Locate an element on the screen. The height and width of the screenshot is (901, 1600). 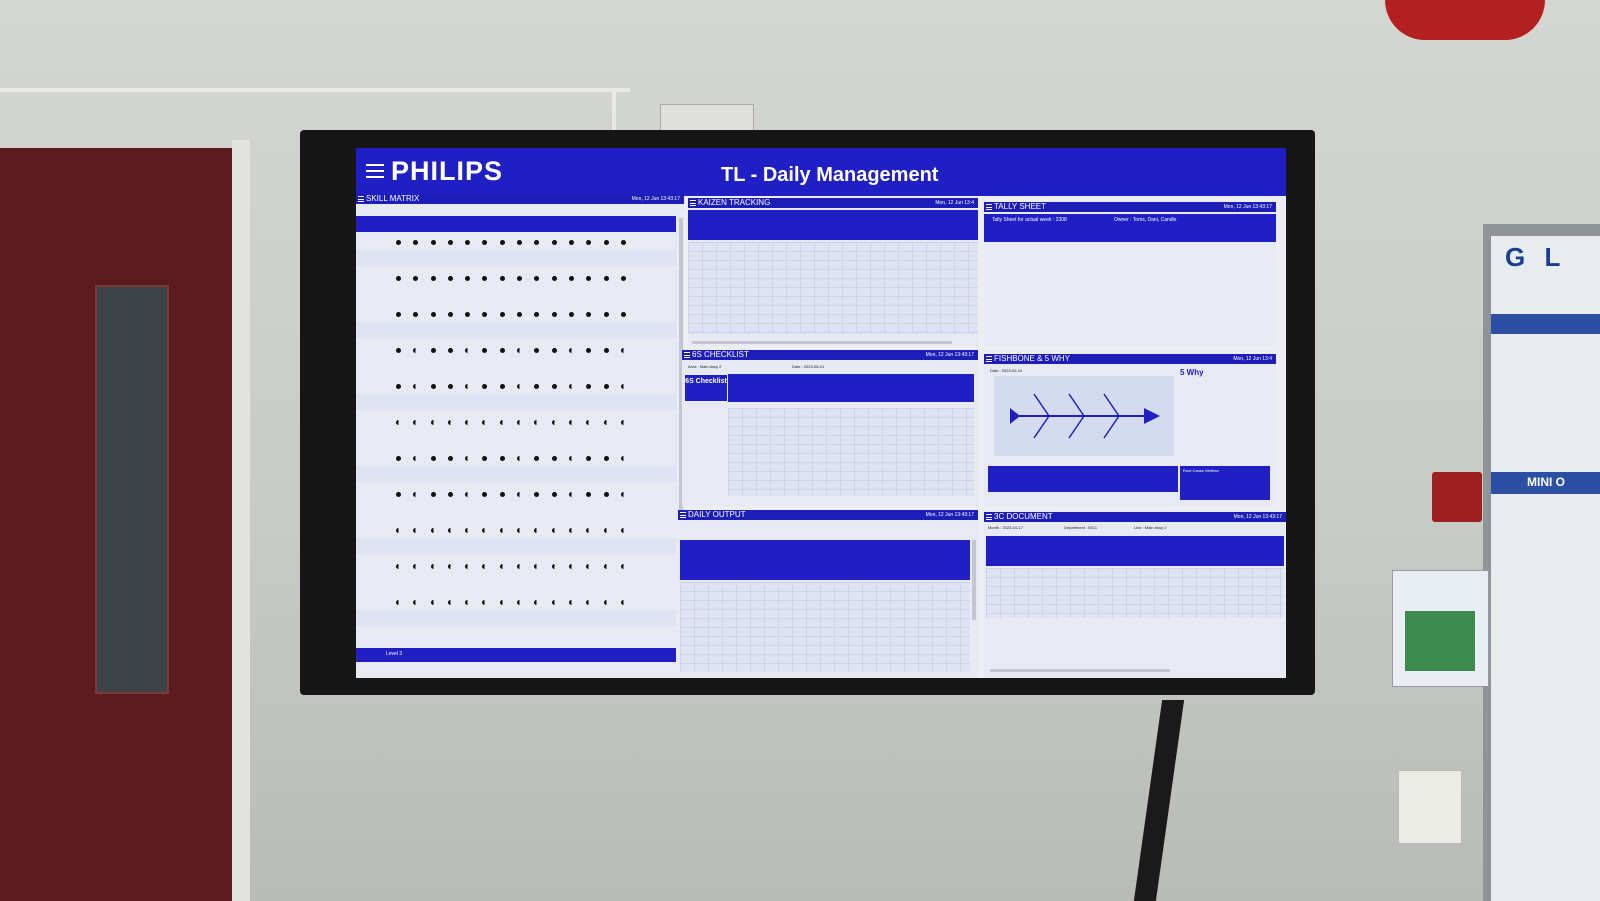
panel-title: 6S CHECKLIST is located at coordinates (720, 354).